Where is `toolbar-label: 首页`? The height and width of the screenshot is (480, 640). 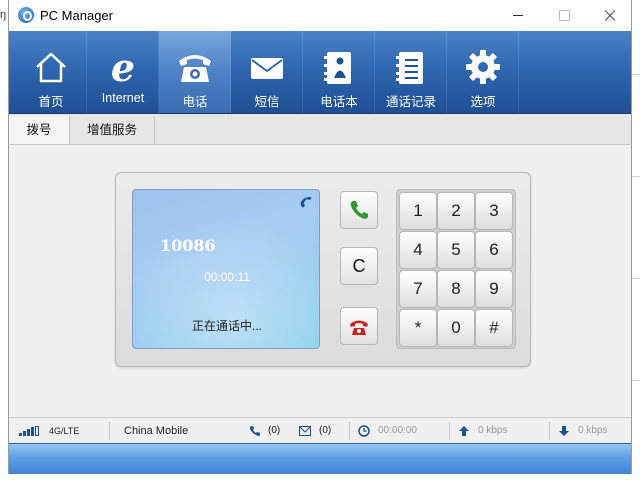
toolbar-label: 首页 is located at coordinates (51, 102).